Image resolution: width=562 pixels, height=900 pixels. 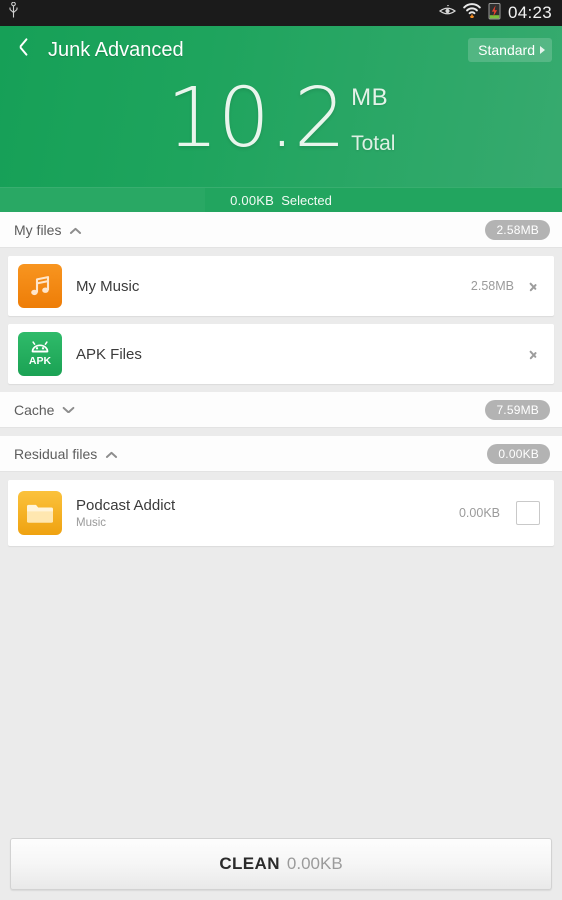 What do you see at coordinates (252, 200) in the screenshot?
I see `selected-amount: 0.00KB` at bounding box center [252, 200].